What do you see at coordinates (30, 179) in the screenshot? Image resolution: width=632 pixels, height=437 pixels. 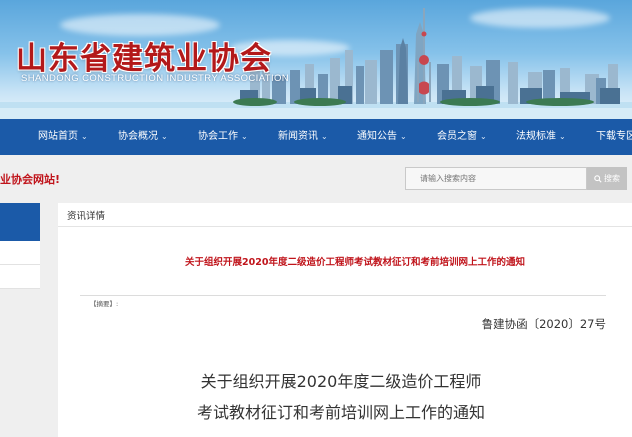 I see `welcome-marquee: 业协会网站!` at bounding box center [30, 179].